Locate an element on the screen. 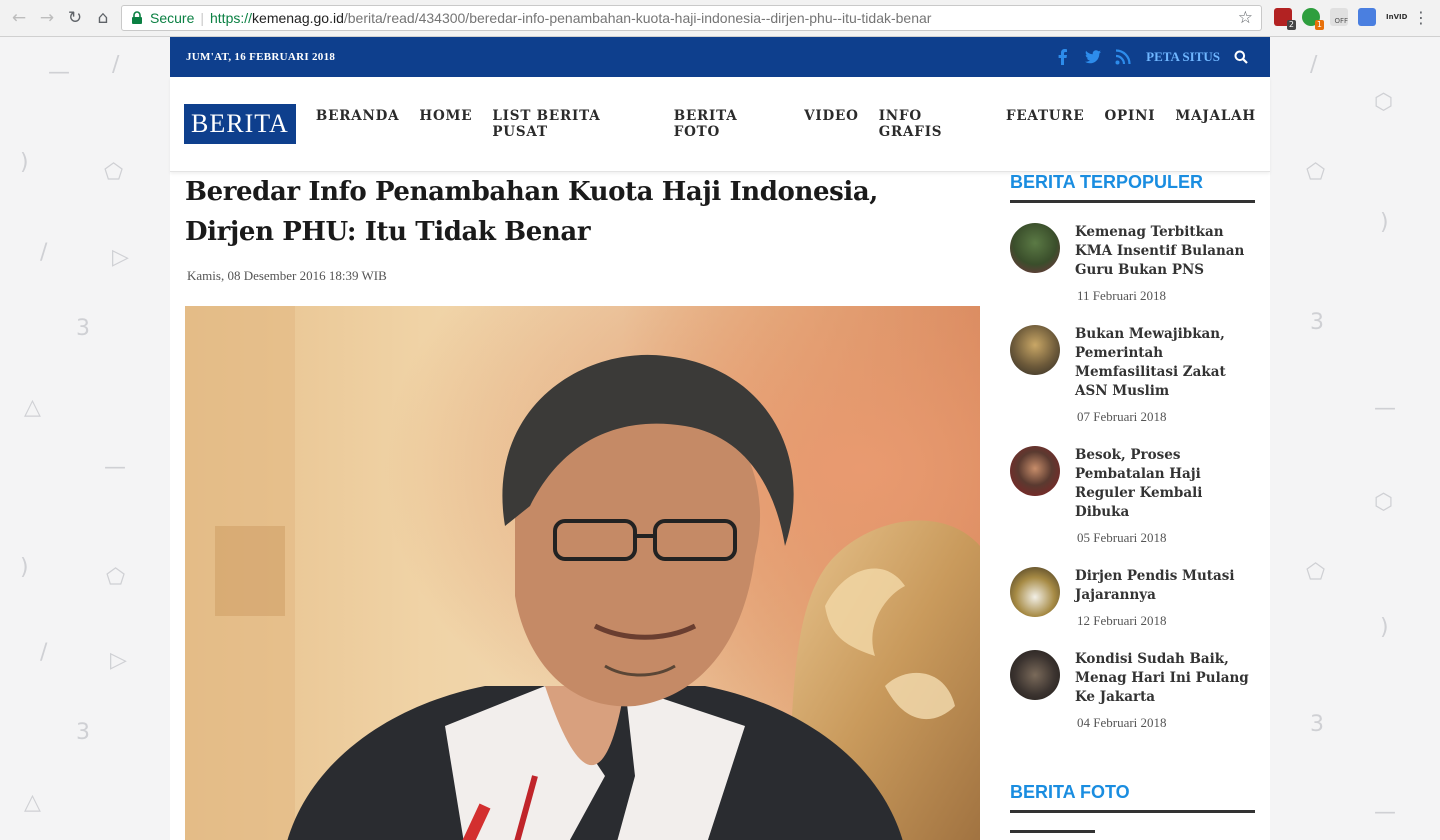 Image resolution: width=1440 pixels, height=840 pixels. menu-item-opini: OPINI is located at coordinates (1130, 124).